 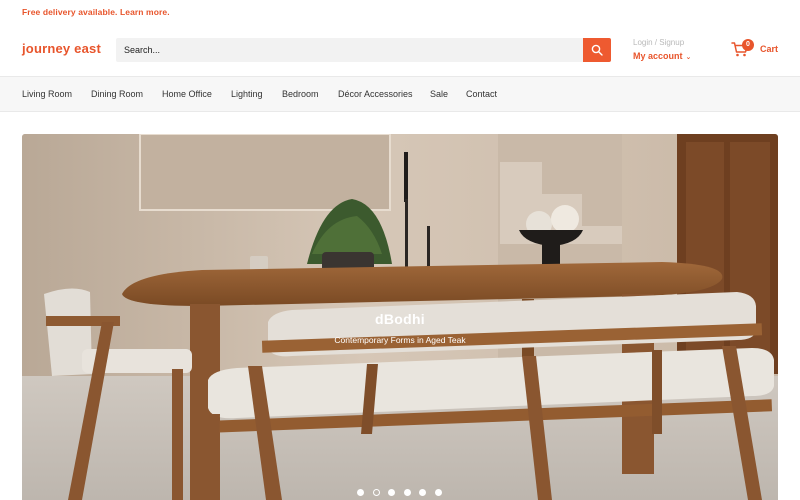 I want to click on nav-item-dining-room: Dining Room, so click(x=117, y=94).